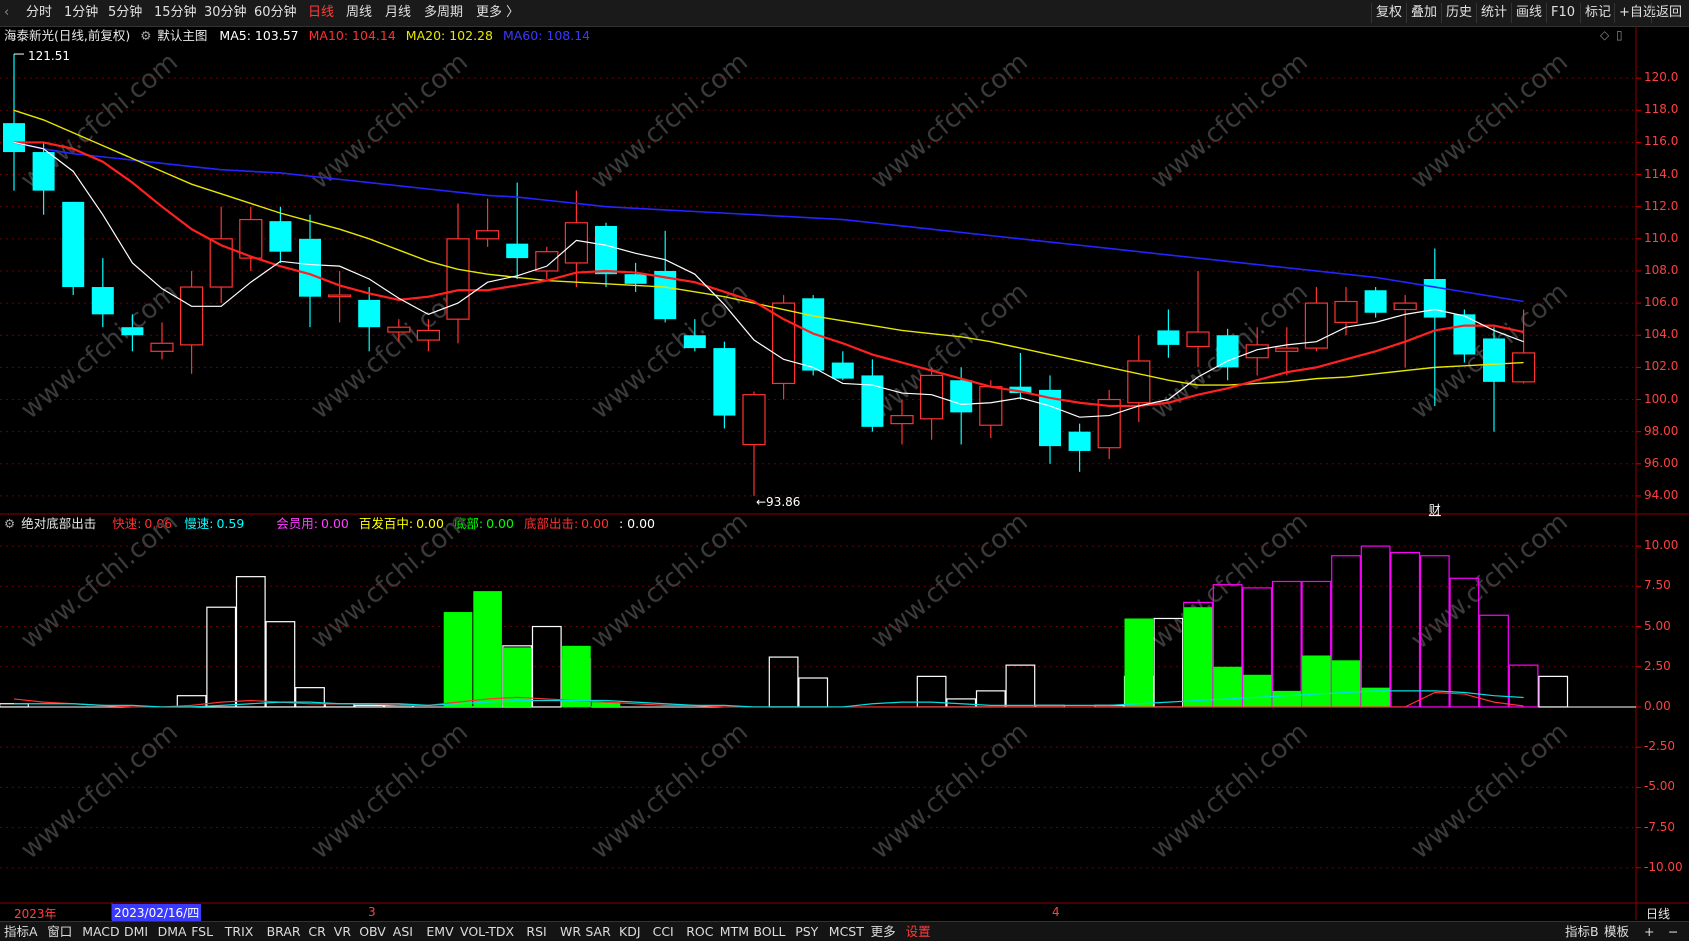  What do you see at coordinates (172, 931) in the screenshot?
I see `indicator-tab-4: DMA` at bounding box center [172, 931].